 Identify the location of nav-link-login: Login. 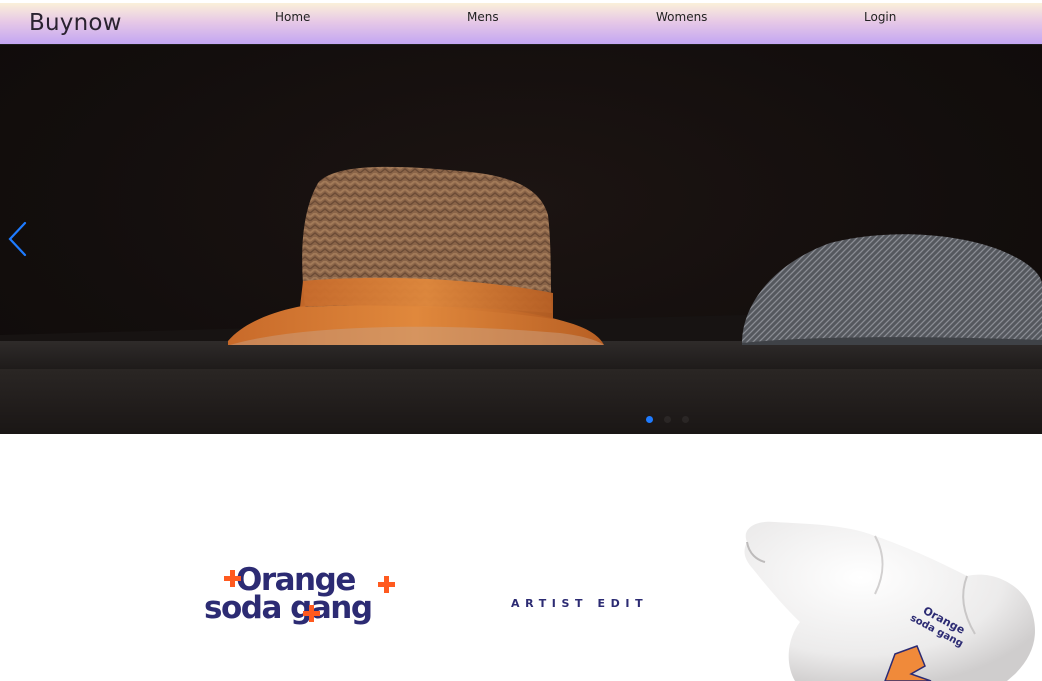
(880, 17).